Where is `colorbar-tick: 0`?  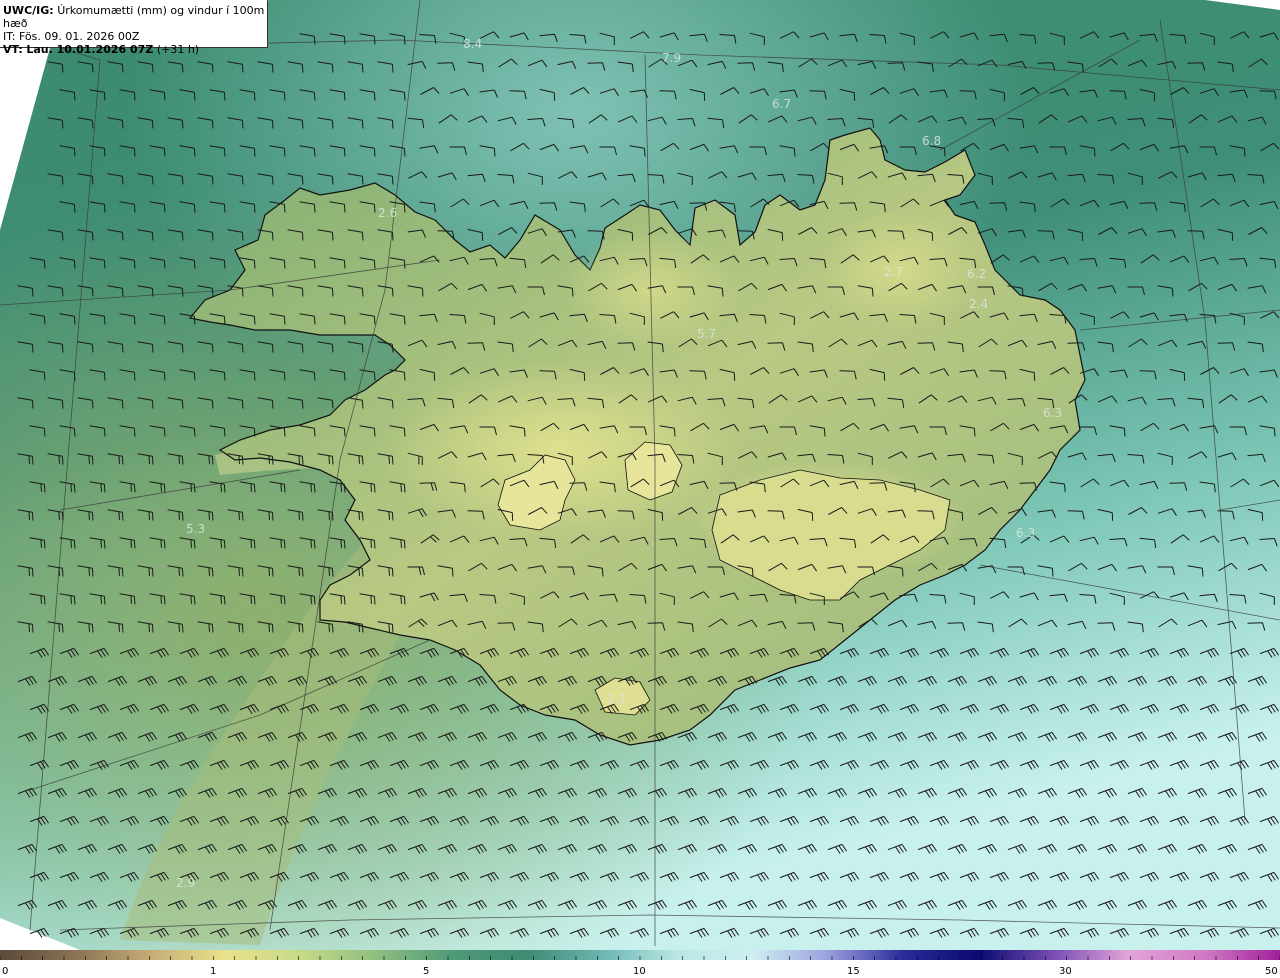
colorbar-tick: 0 is located at coordinates (5, 971).